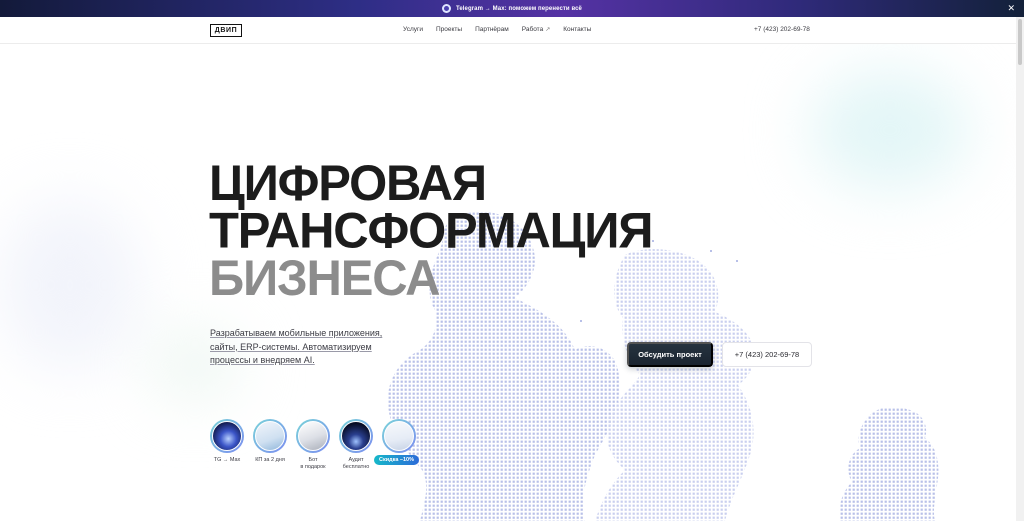  Describe the element at coordinates (325, 278) in the screenshot. I see `hero-title-line: БИЗНЕСА` at that location.